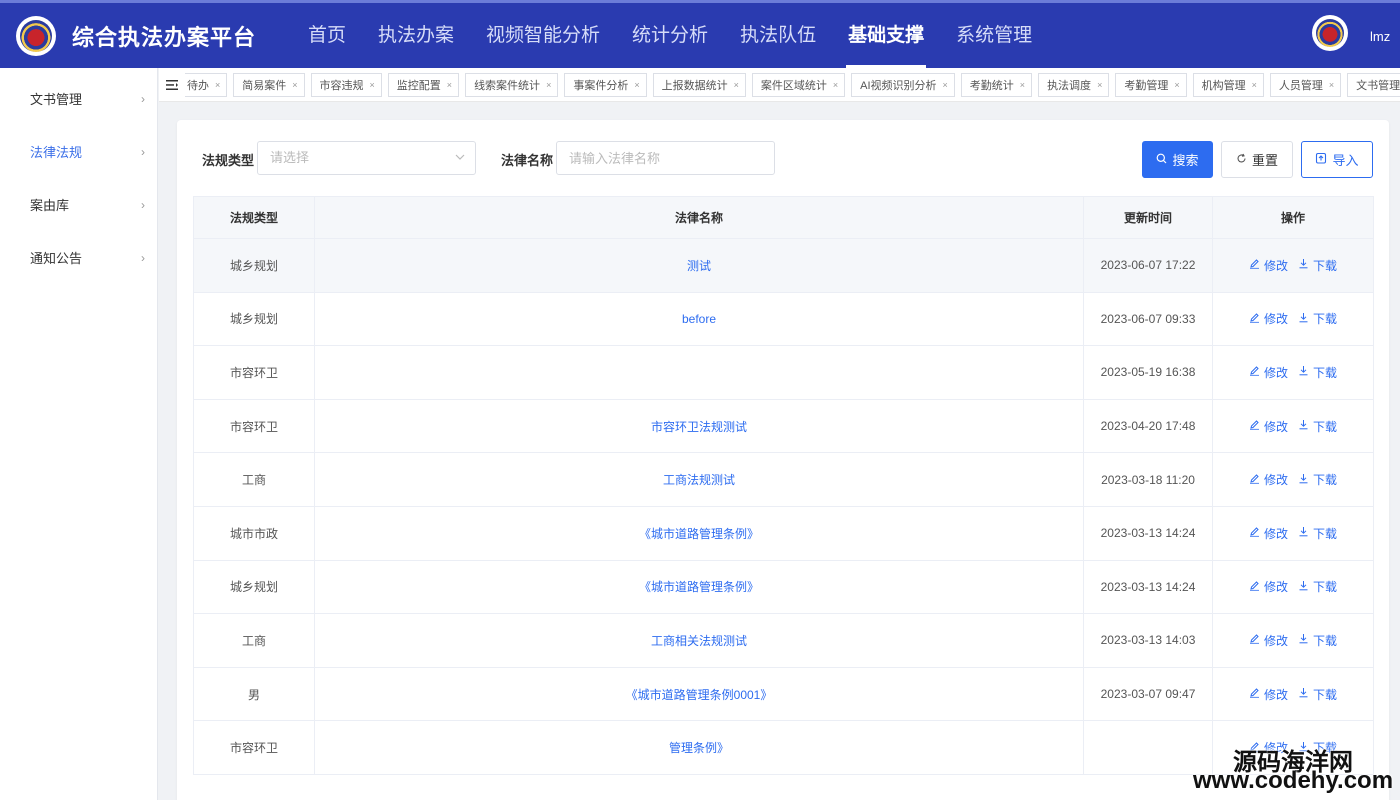  What do you see at coordinates (56, 152) in the screenshot?
I see `sidebar-item-label: 法律法规` at bounding box center [56, 152].